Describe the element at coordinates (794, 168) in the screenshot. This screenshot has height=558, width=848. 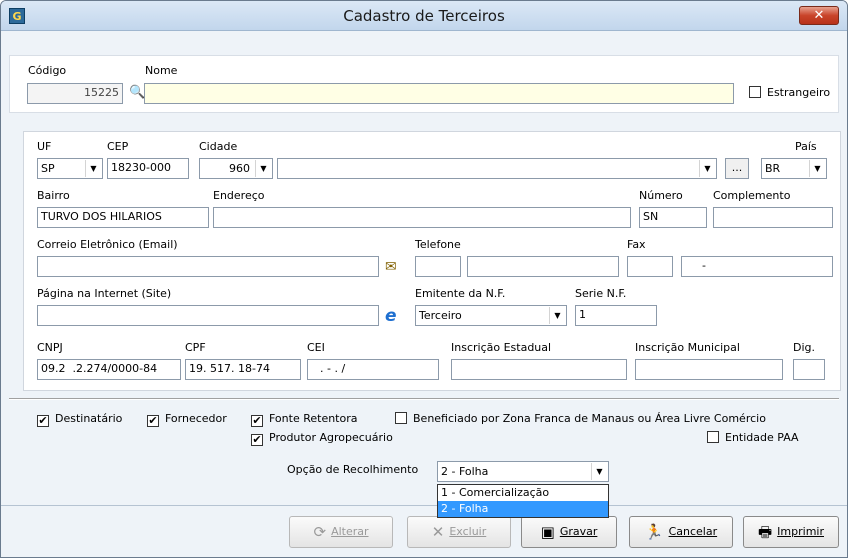
I see `pais-select: BR ▼` at that location.